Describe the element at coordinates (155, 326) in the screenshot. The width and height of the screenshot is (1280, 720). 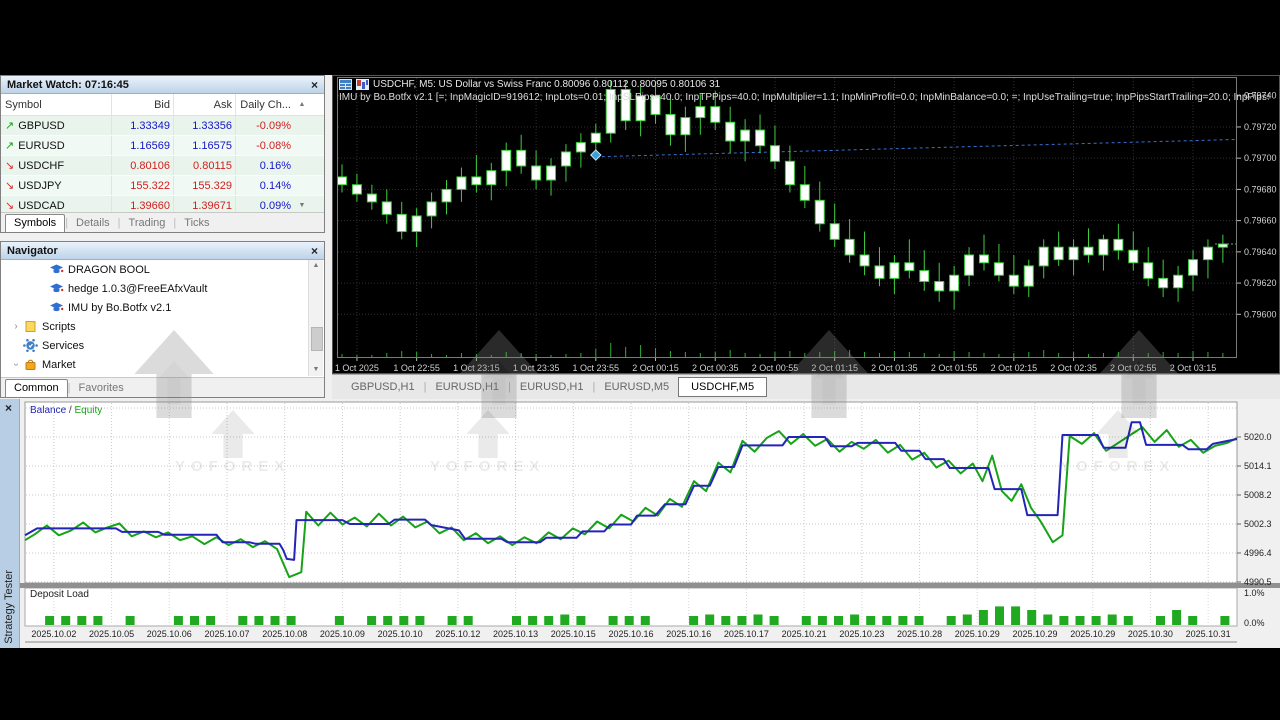
I see `navigator-item-scripts: › Scripts` at that location.